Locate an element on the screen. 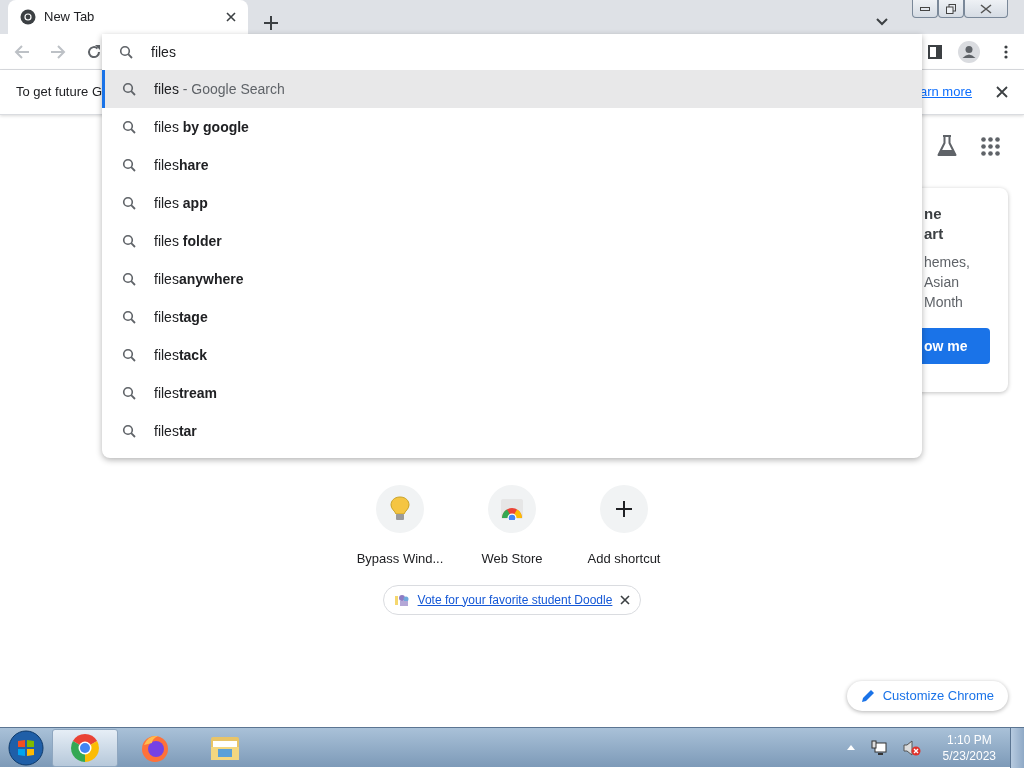  minimize-icon is located at coordinates (925, 8).